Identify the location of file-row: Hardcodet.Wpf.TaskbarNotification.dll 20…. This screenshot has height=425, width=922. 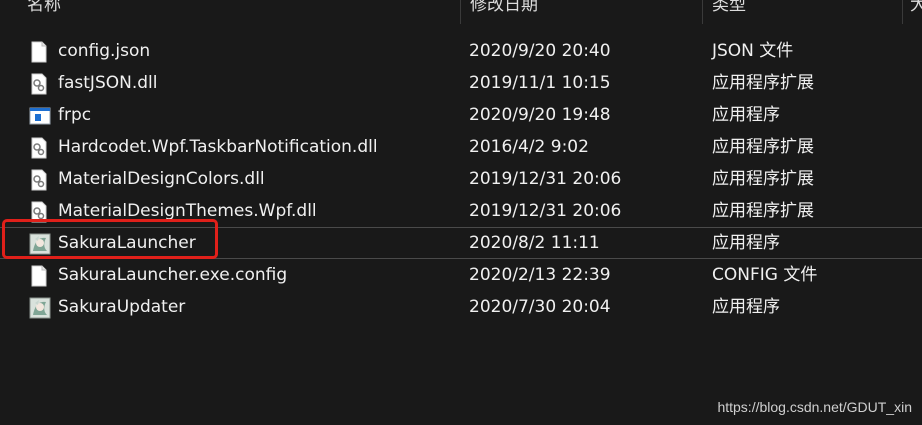
(461, 147).